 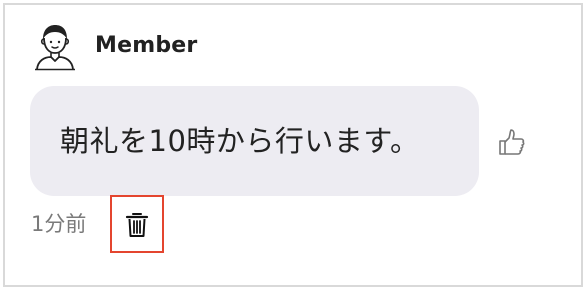 I want to click on thumbs-up-icon, so click(x=512, y=142).